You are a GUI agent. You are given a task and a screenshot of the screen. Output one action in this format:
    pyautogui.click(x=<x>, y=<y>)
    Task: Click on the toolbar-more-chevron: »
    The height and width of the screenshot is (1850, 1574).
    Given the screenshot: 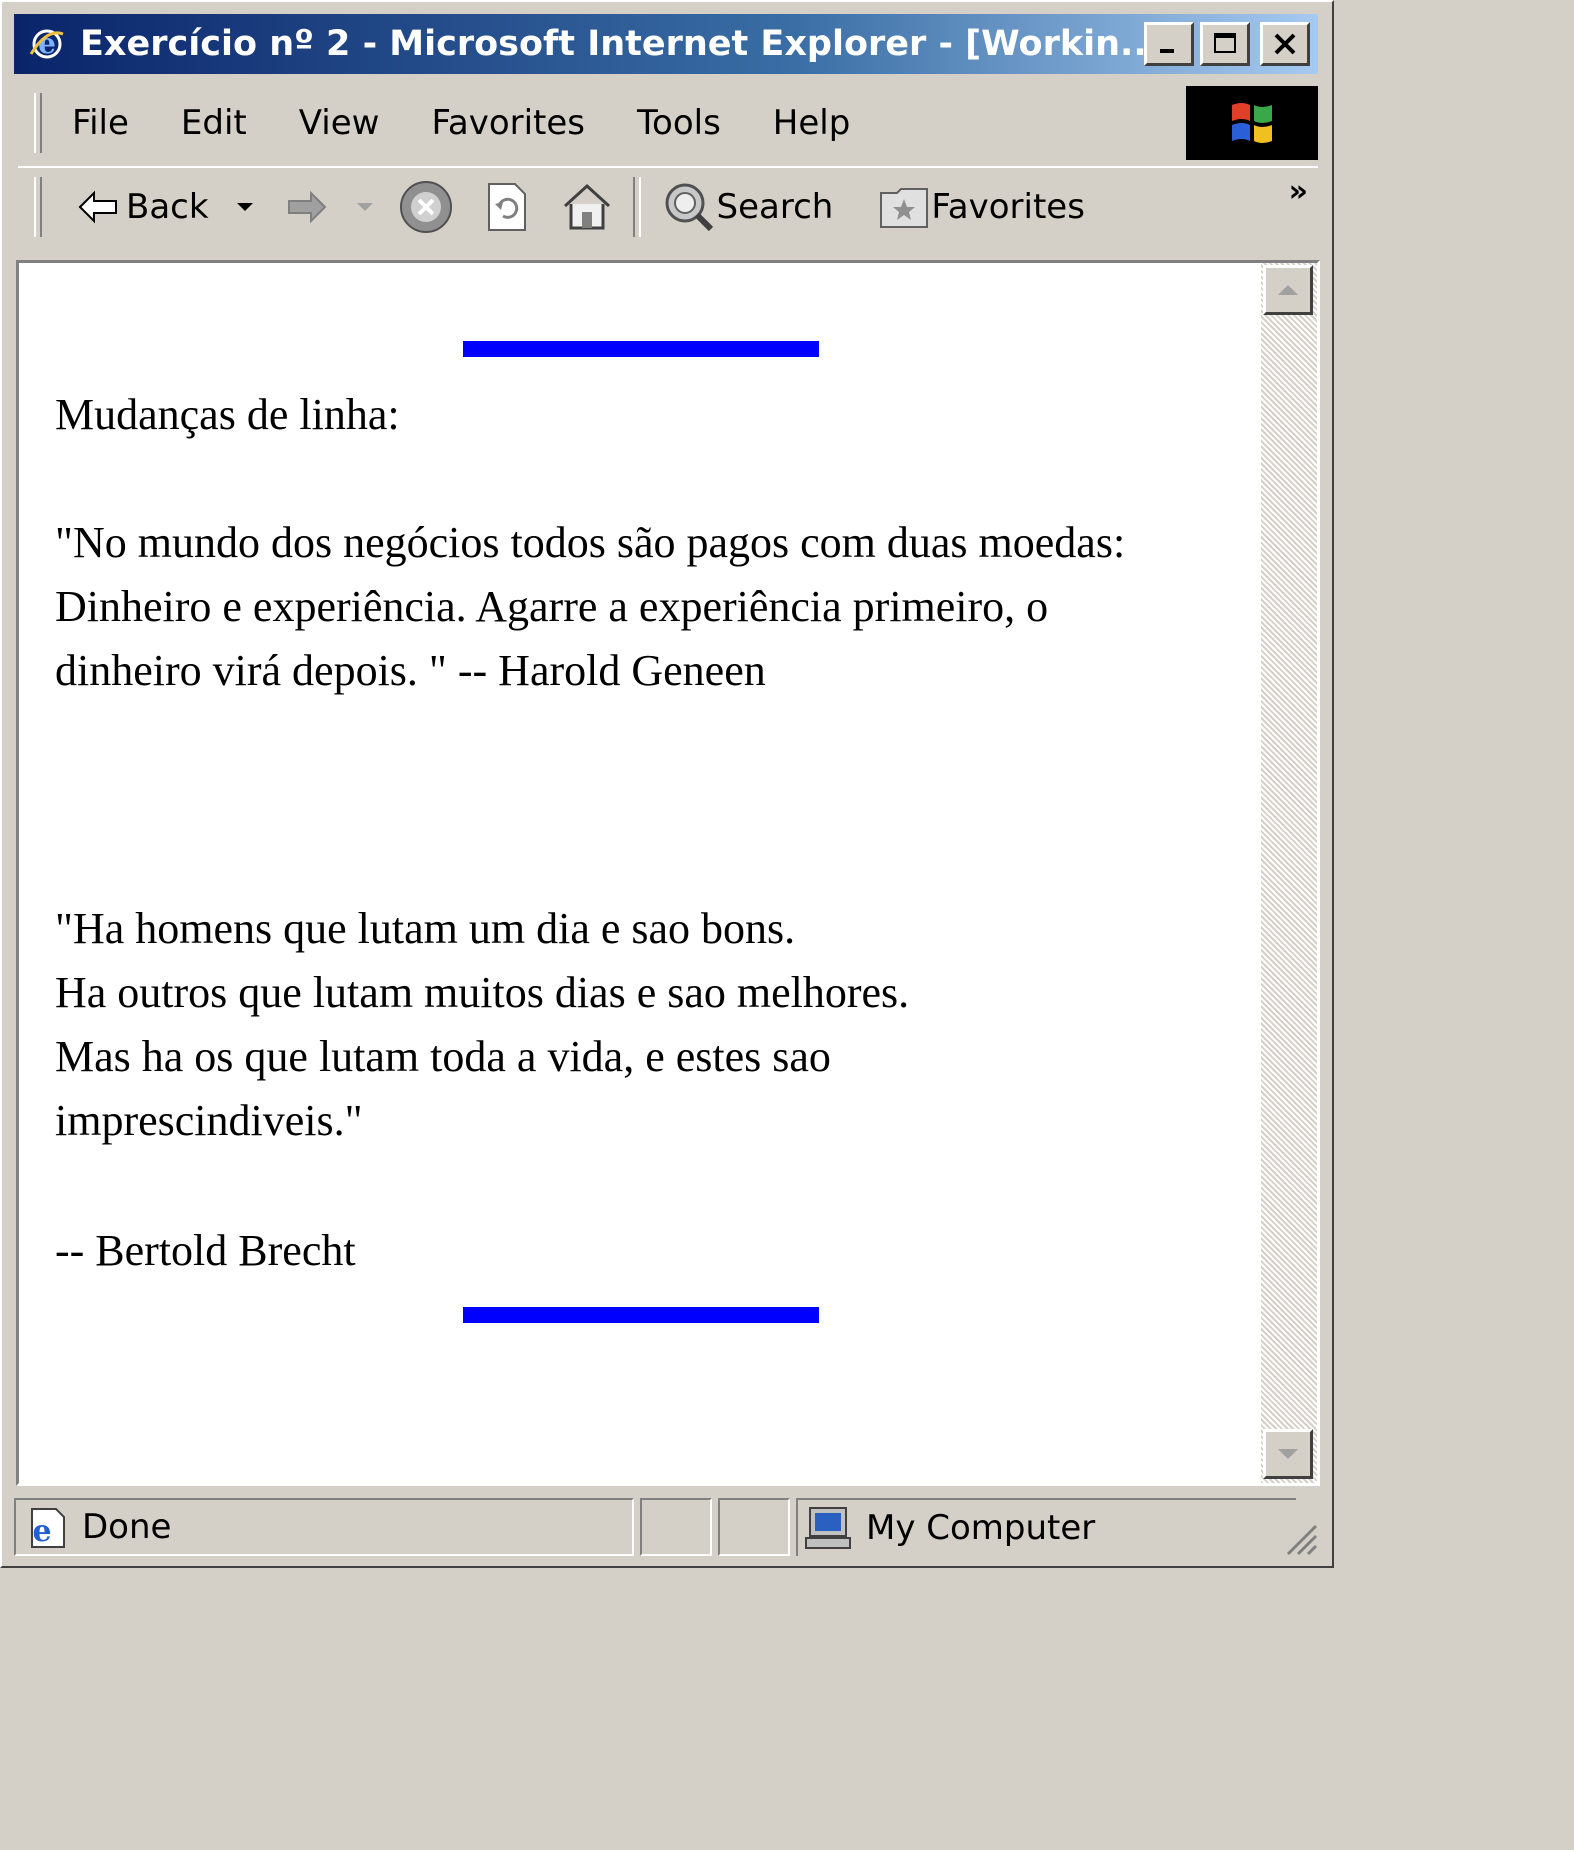 What is the action you would take?
    pyautogui.click(x=1298, y=191)
    